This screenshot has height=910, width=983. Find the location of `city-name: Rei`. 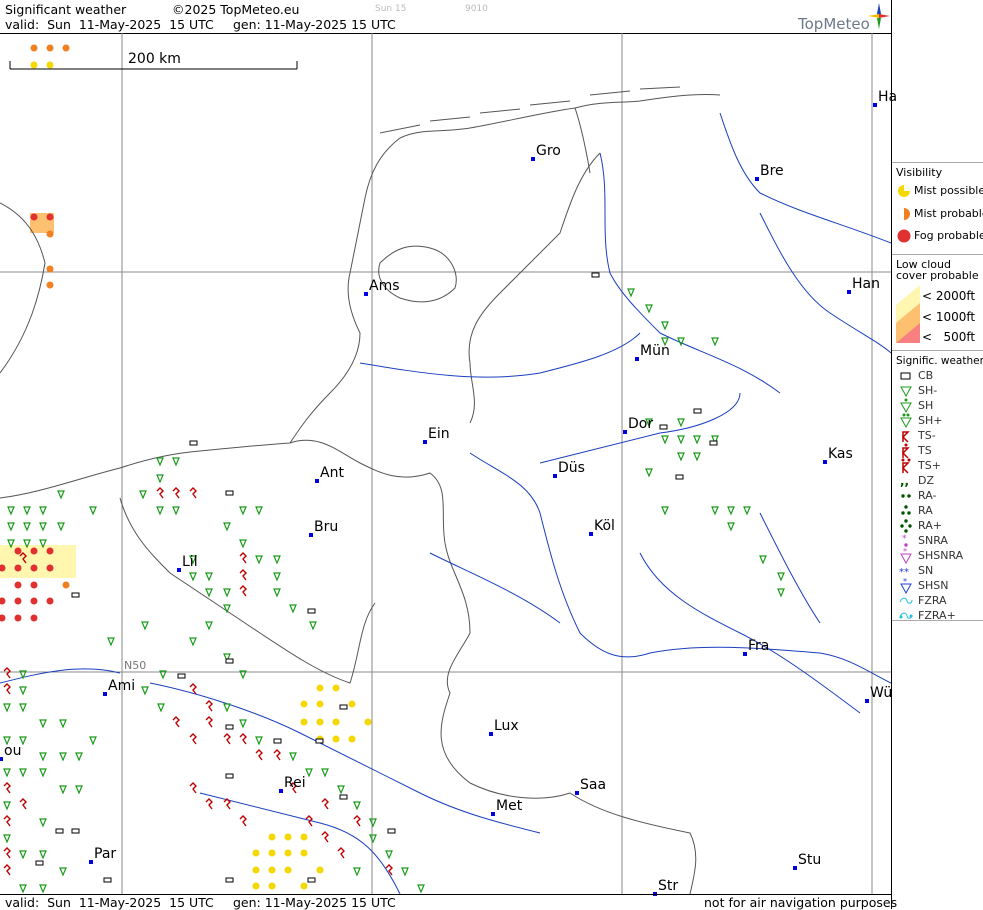

city-name: Rei is located at coordinates (295, 783).